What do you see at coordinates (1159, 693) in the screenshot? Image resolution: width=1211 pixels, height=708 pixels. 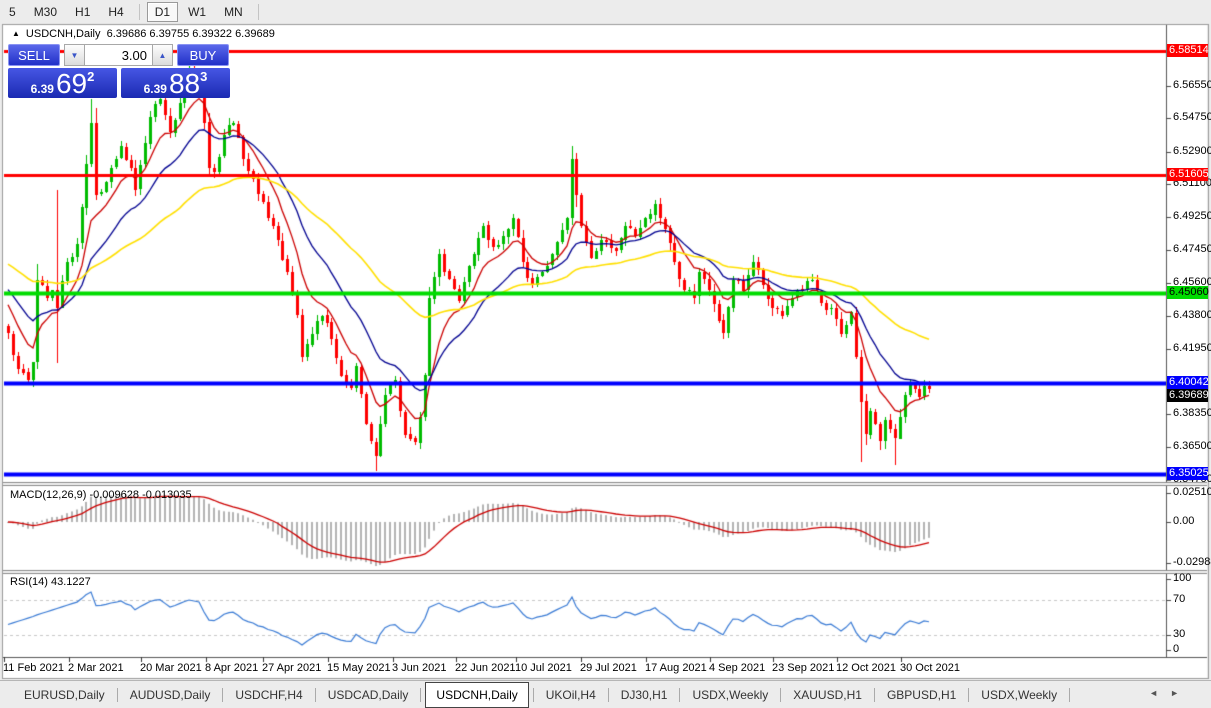 I see `tab-scroll-left-icon: ◄` at bounding box center [1159, 693].